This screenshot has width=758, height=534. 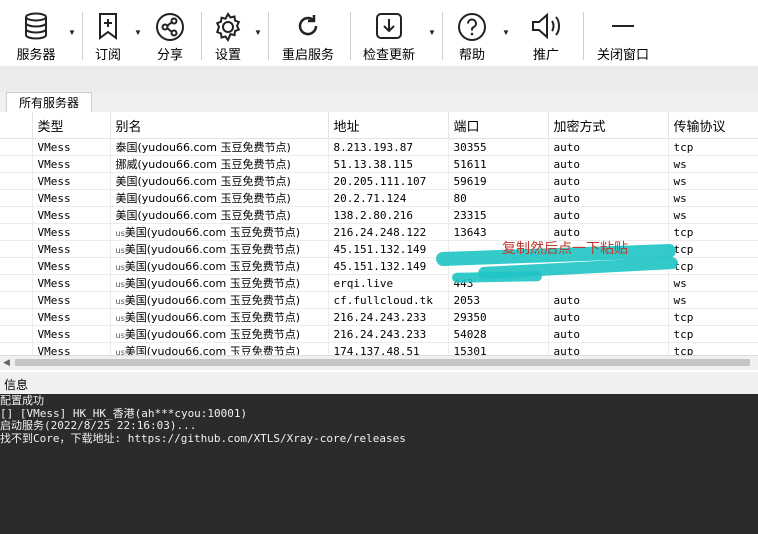 I want to click on share-icon, so click(x=170, y=29).